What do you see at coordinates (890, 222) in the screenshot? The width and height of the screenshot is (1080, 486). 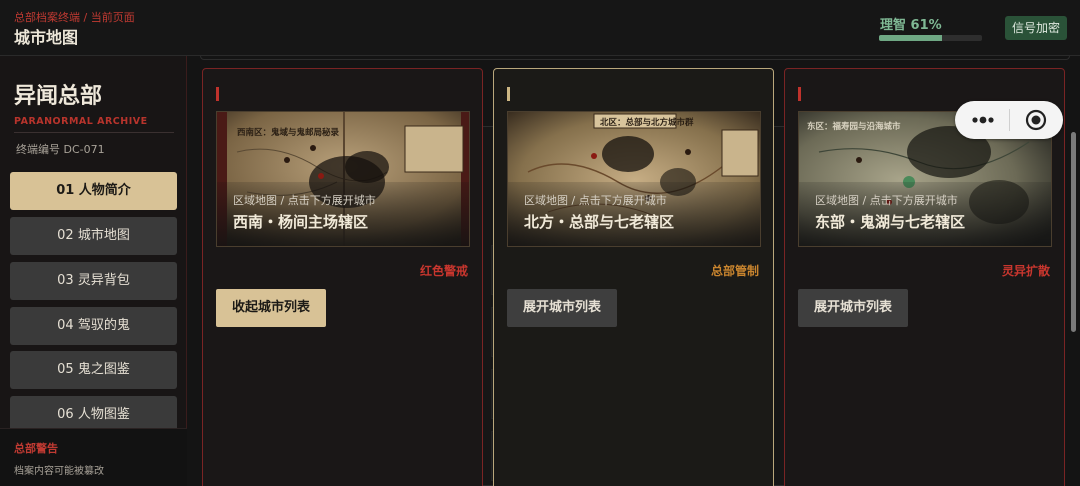 I see `region-name: 东部・鬼湖与七老辖区` at bounding box center [890, 222].